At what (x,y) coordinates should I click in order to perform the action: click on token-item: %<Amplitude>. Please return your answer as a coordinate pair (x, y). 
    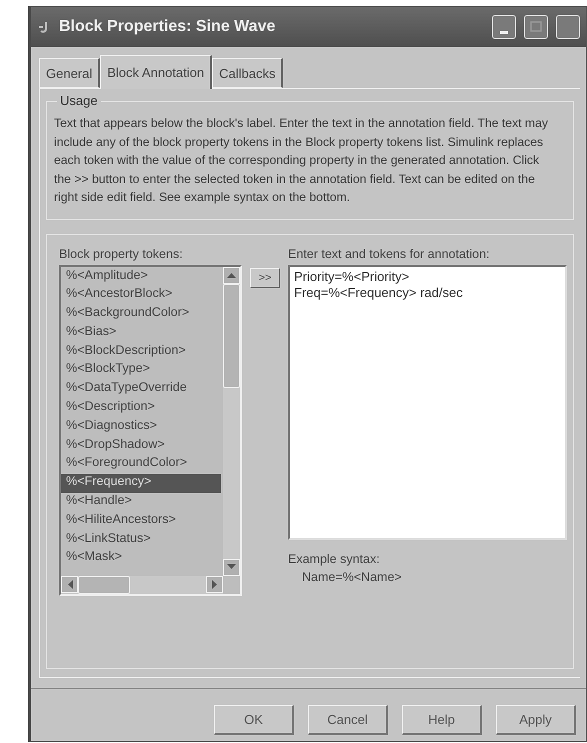
    Looking at the image, I should click on (141, 277).